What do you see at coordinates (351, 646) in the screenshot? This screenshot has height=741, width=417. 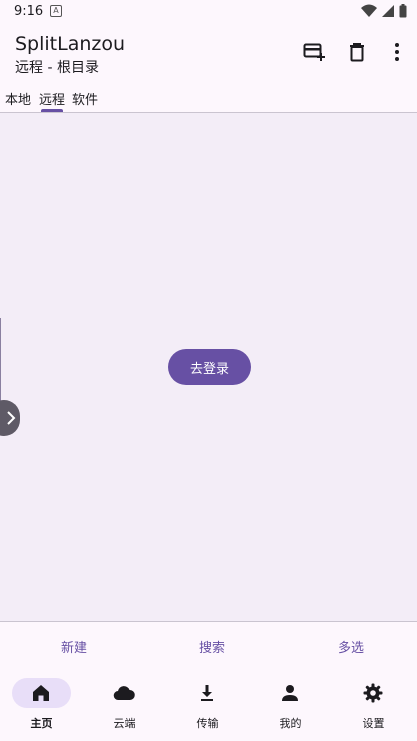 I see `multi-select-button: 多选` at bounding box center [351, 646].